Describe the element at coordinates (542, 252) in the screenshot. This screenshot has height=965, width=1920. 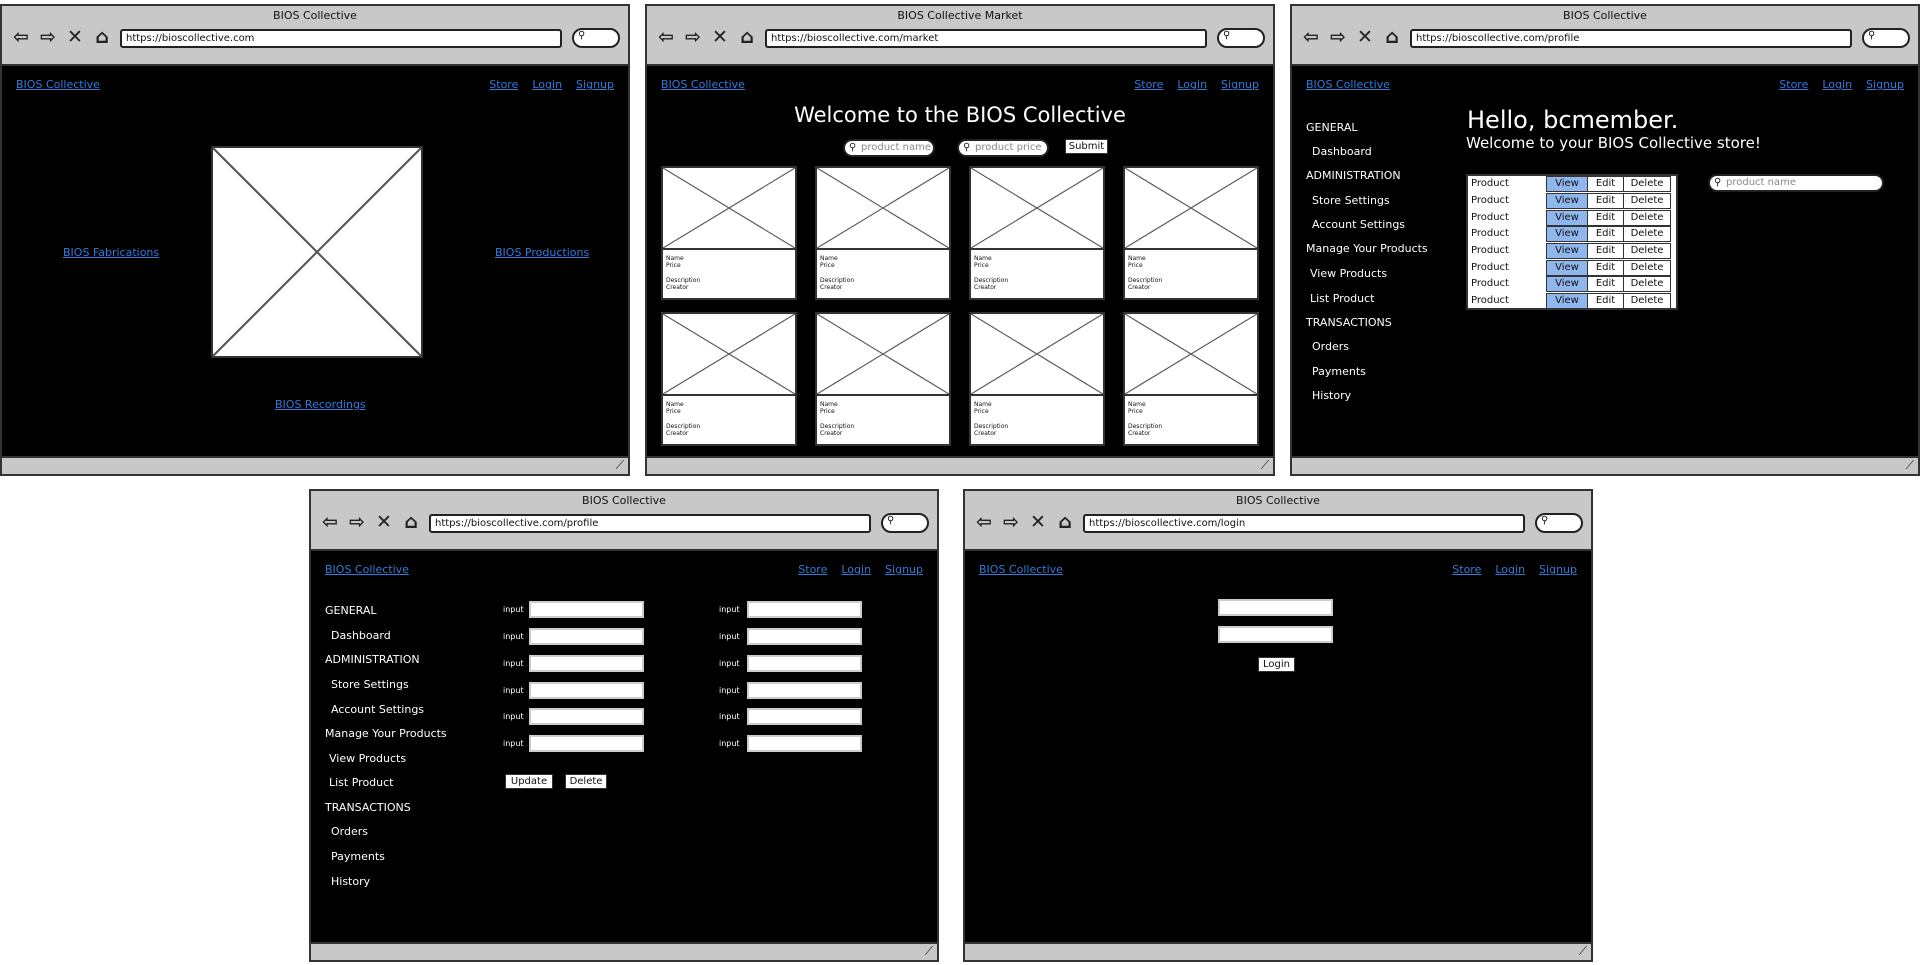
I see `bios-productions-link: BIOS Productions` at that location.